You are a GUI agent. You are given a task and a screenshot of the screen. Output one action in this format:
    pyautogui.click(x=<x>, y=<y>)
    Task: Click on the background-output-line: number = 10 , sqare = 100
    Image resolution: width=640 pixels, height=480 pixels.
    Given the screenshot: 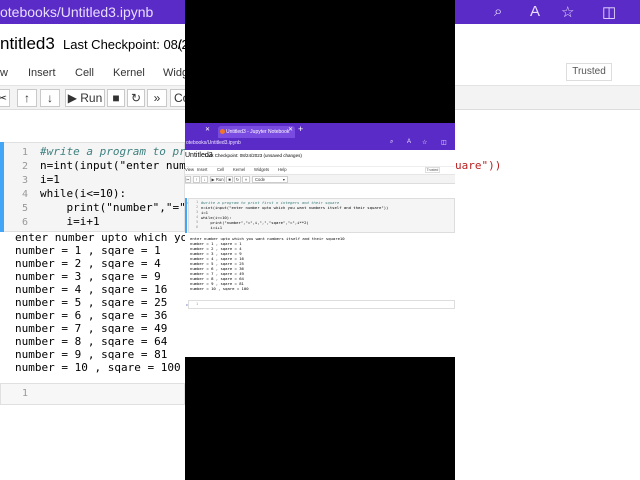 What is the action you would take?
    pyautogui.click(x=98, y=367)
    